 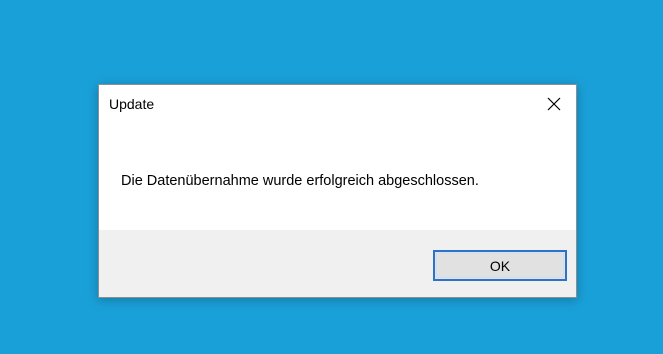 I want to click on close-icon, so click(x=554, y=104).